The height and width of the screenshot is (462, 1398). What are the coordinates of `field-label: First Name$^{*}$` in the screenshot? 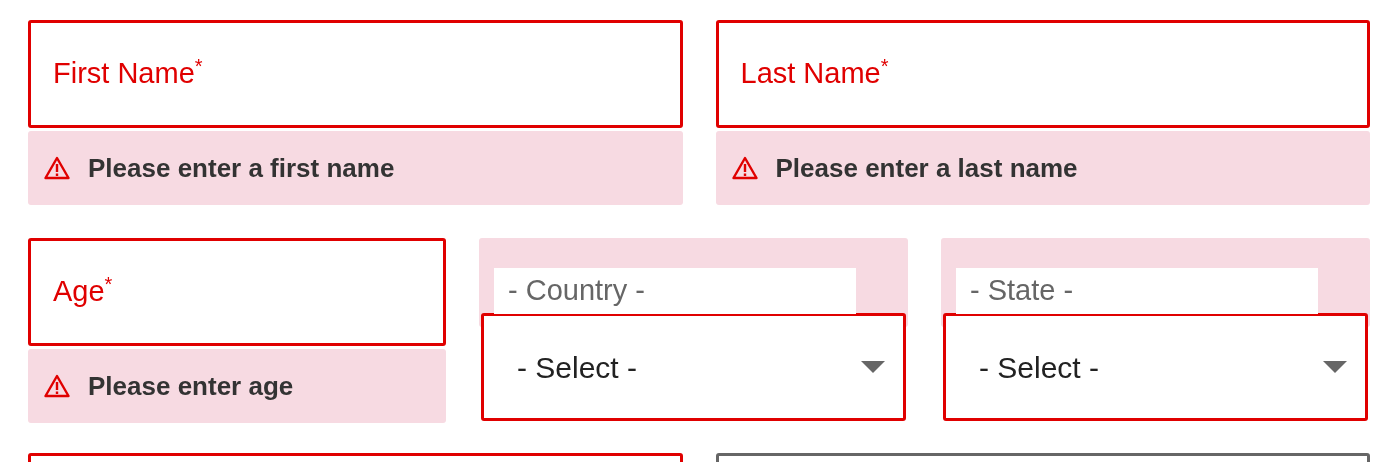 It's located at (128, 73).